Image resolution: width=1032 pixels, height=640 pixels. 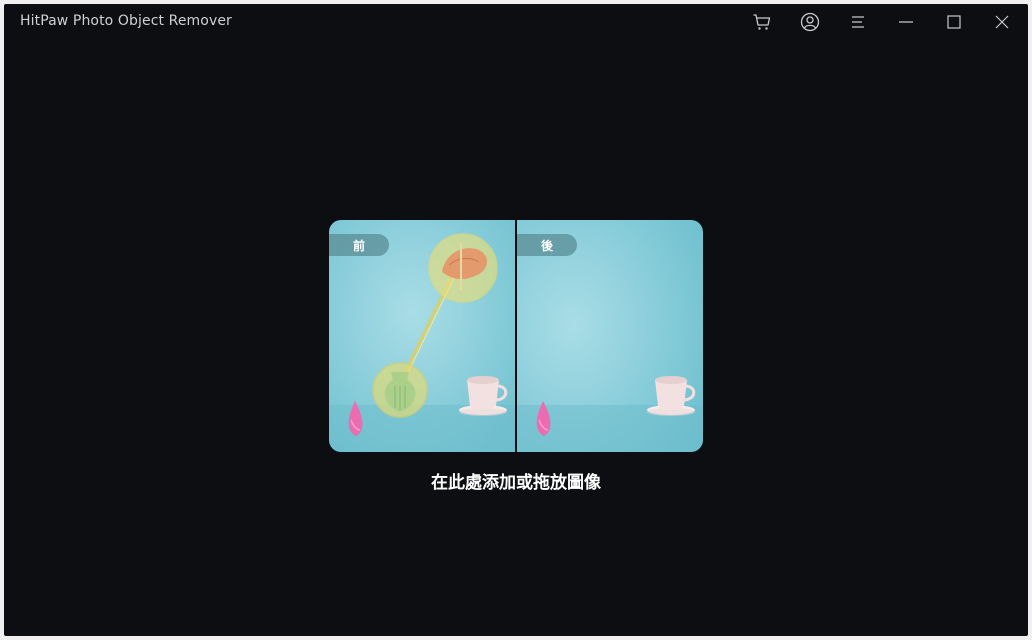 I want to click on maximize-icon, so click(x=954, y=22).